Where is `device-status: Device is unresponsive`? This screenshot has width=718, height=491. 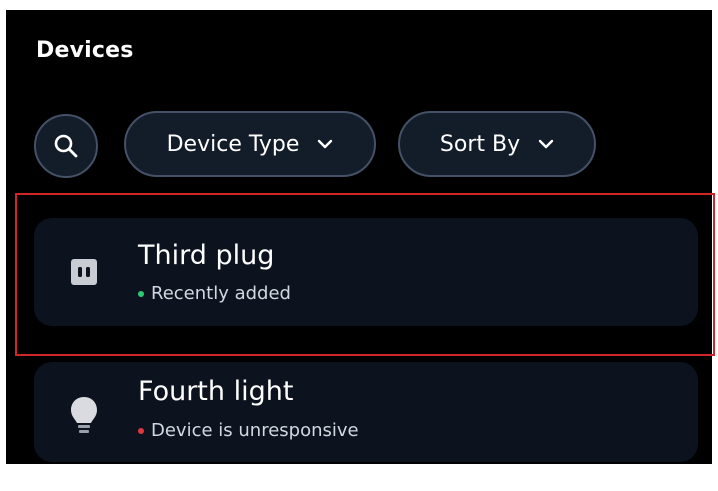
device-status: Device is unresponsive is located at coordinates (248, 430).